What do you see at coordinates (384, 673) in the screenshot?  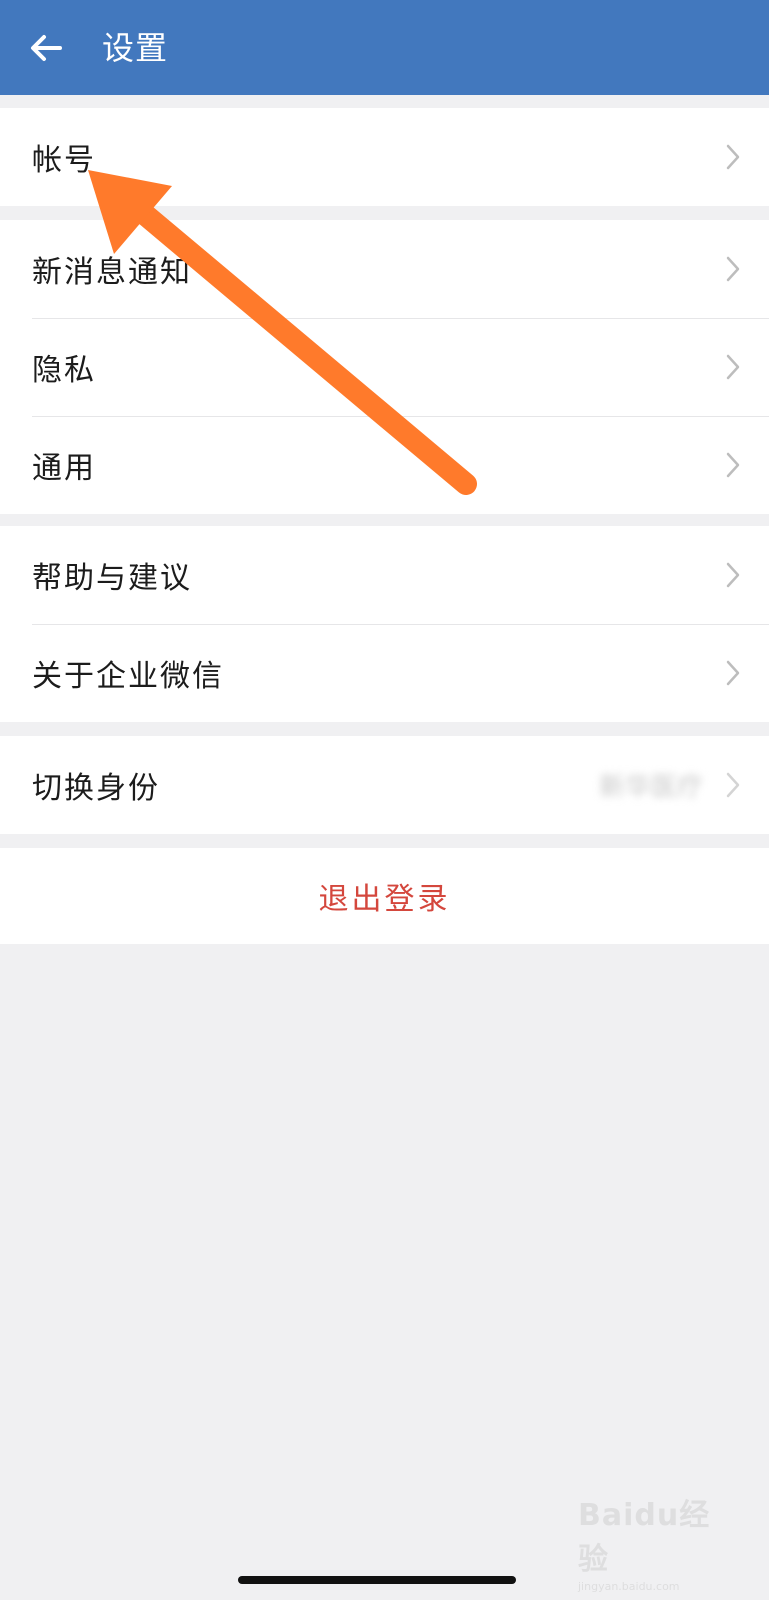 I see `settings-item-about: 关于企业微信` at bounding box center [384, 673].